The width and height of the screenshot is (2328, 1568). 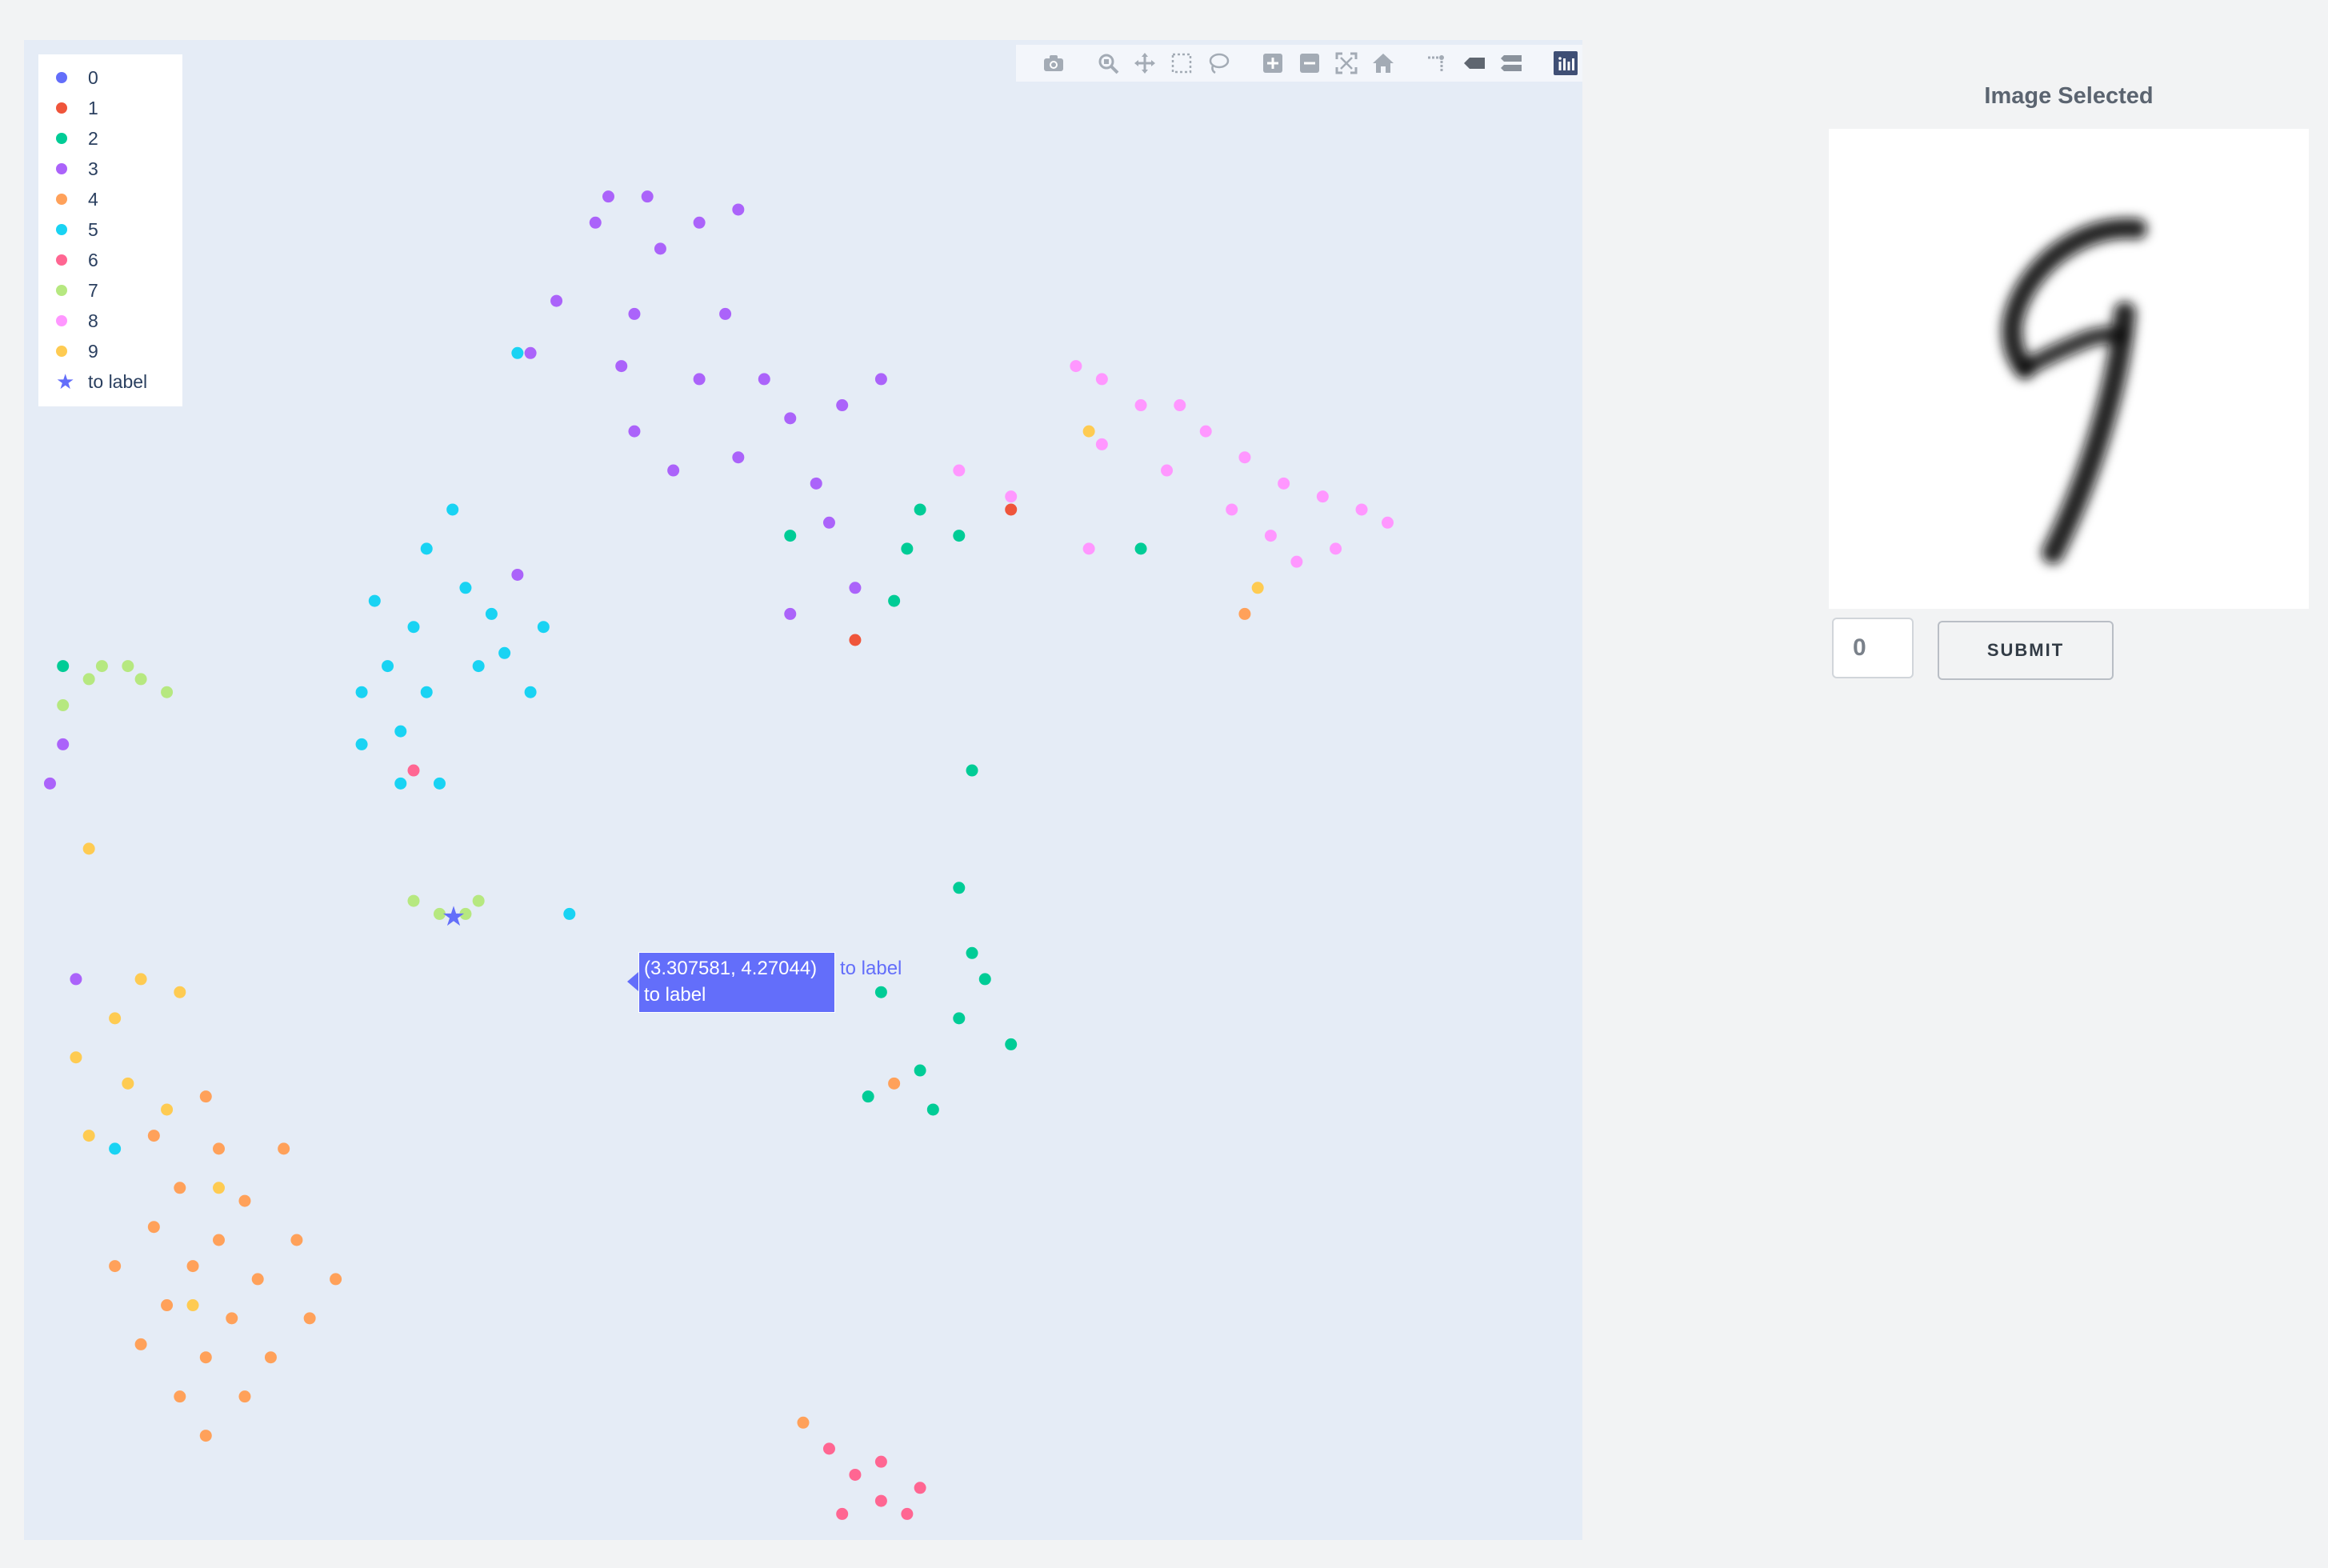 What do you see at coordinates (1511, 63) in the screenshot?
I see `hover-compare-icon` at bounding box center [1511, 63].